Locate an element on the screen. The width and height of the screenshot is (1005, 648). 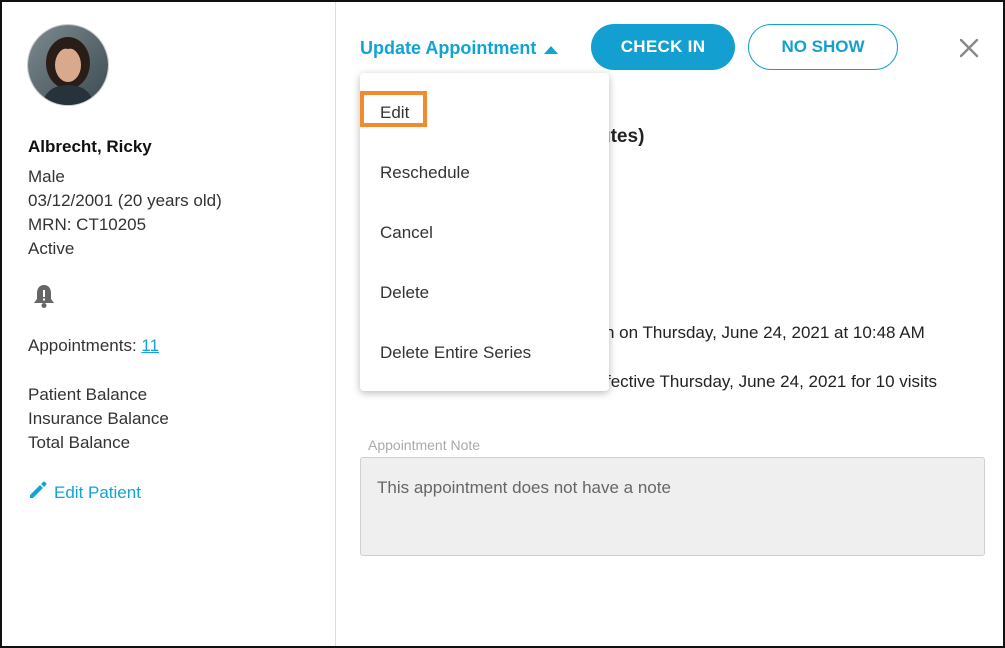
patient-balance-label: Patient Balance is located at coordinates (88, 394).